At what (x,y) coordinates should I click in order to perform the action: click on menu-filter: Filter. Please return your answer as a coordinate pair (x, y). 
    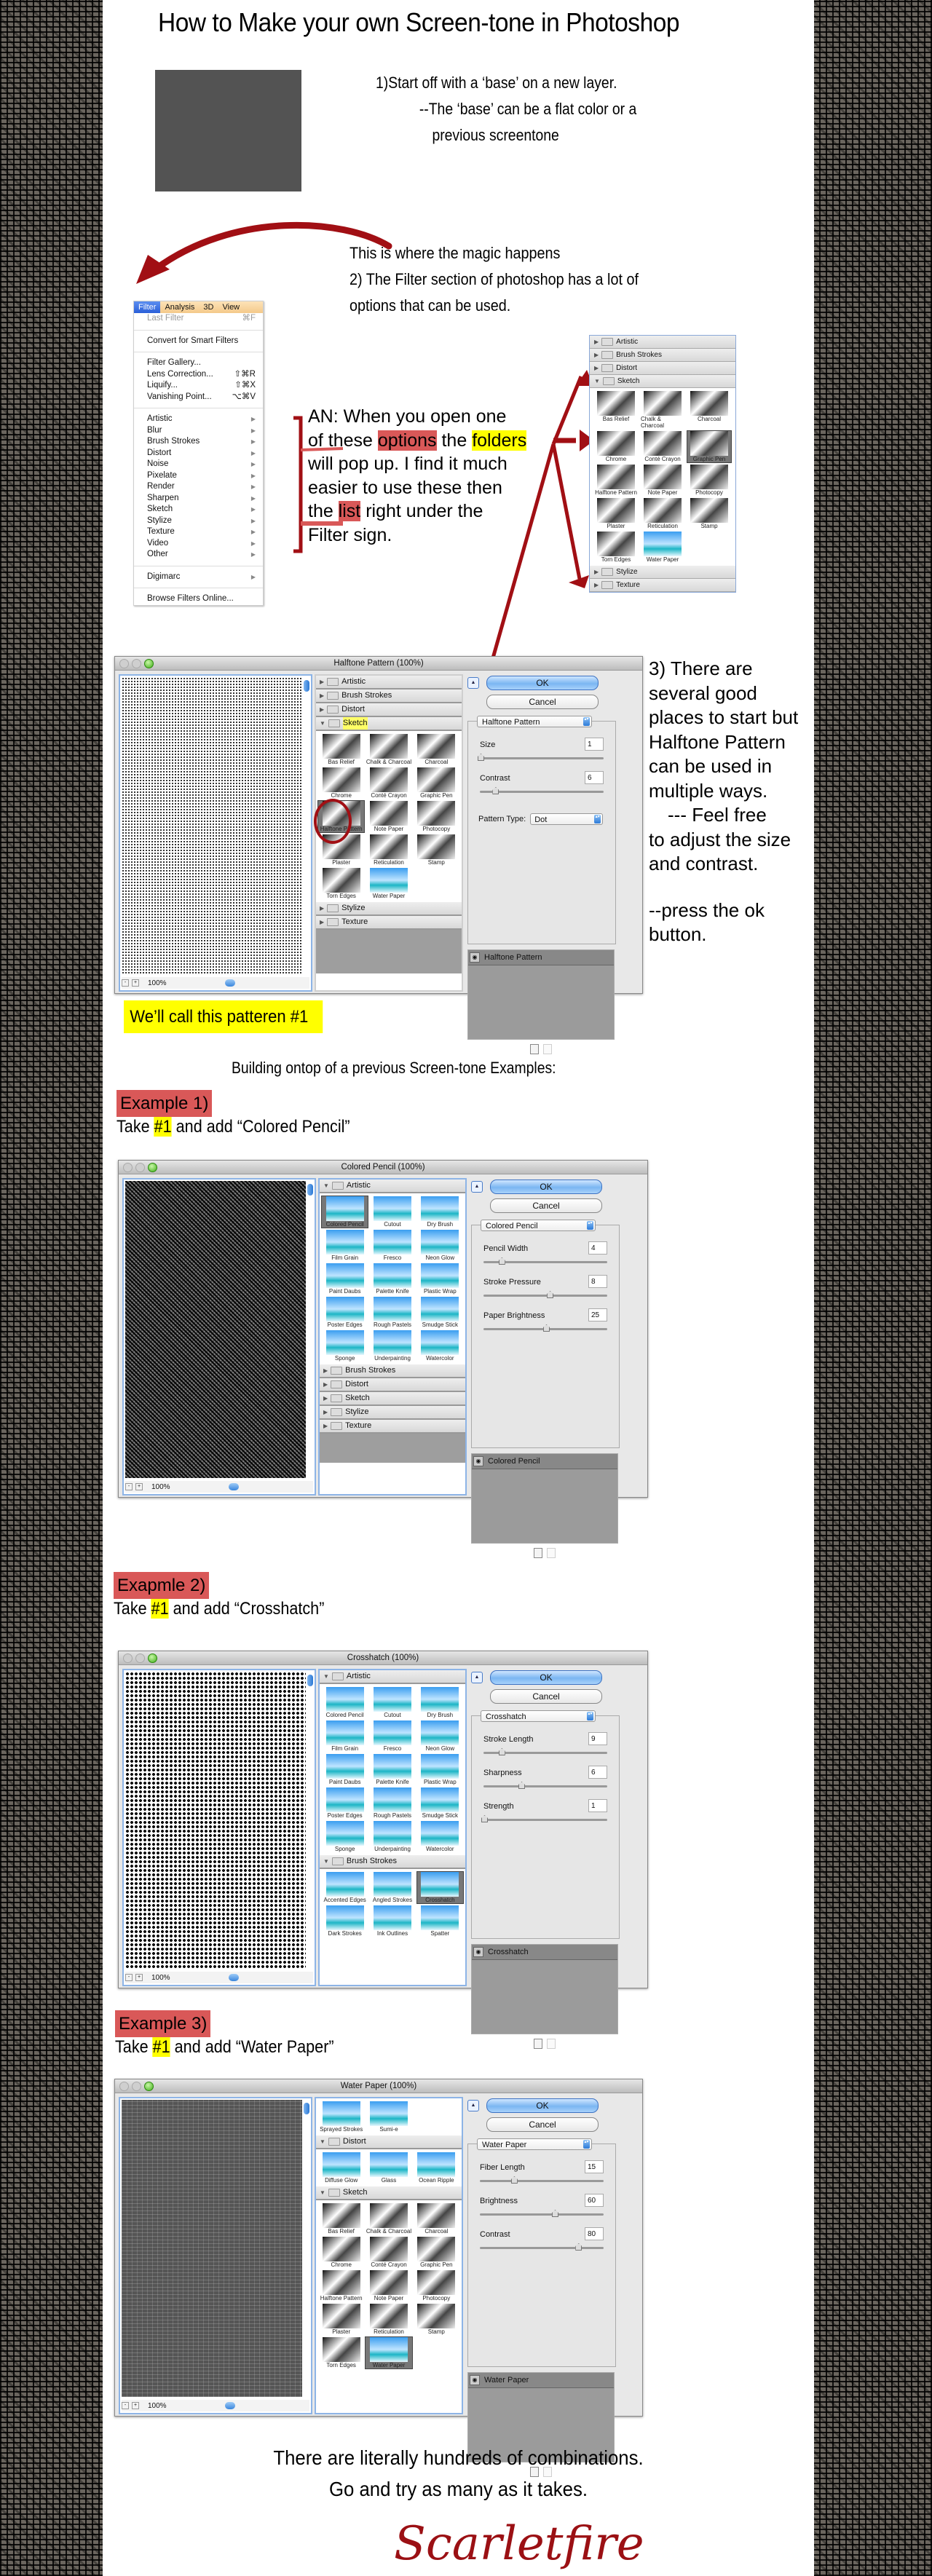
    Looking at the image, I should click on (147, 307).